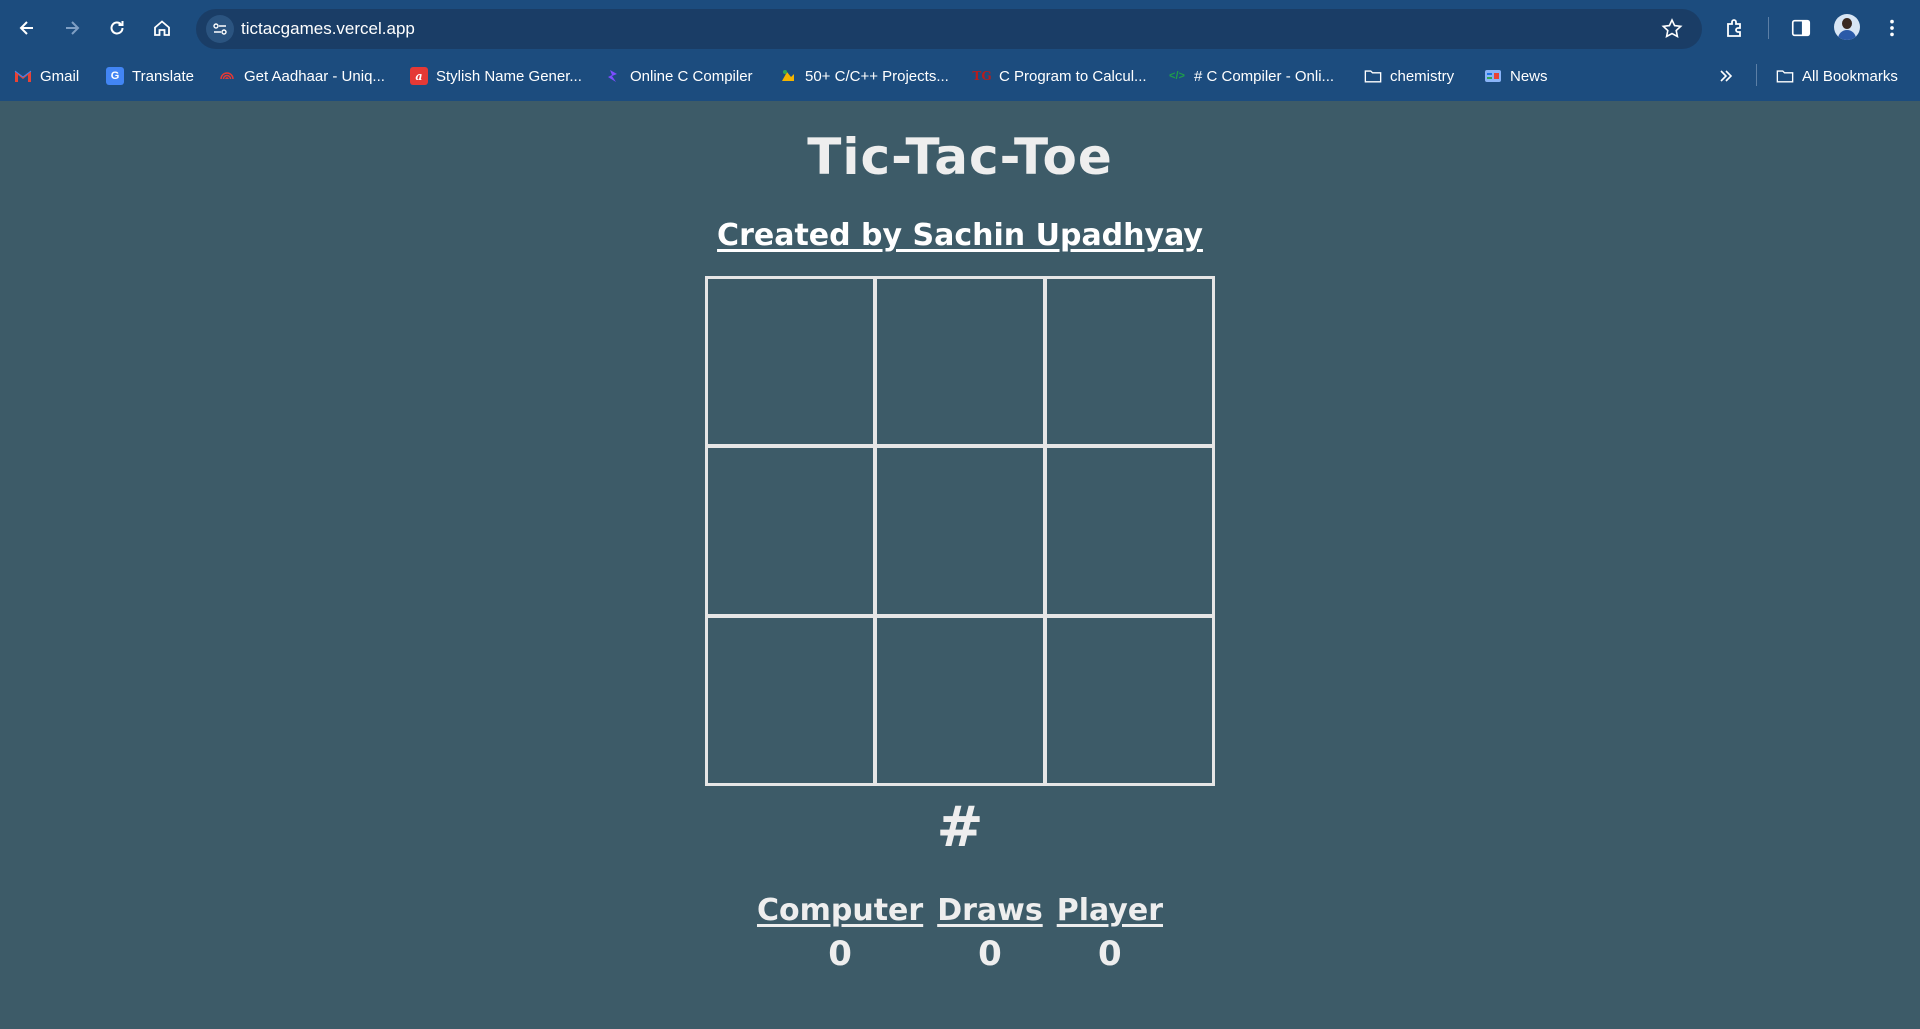  Describe the element at coordinates (1847, 27) in the screenshot. I see `profile-avatar` at that location.